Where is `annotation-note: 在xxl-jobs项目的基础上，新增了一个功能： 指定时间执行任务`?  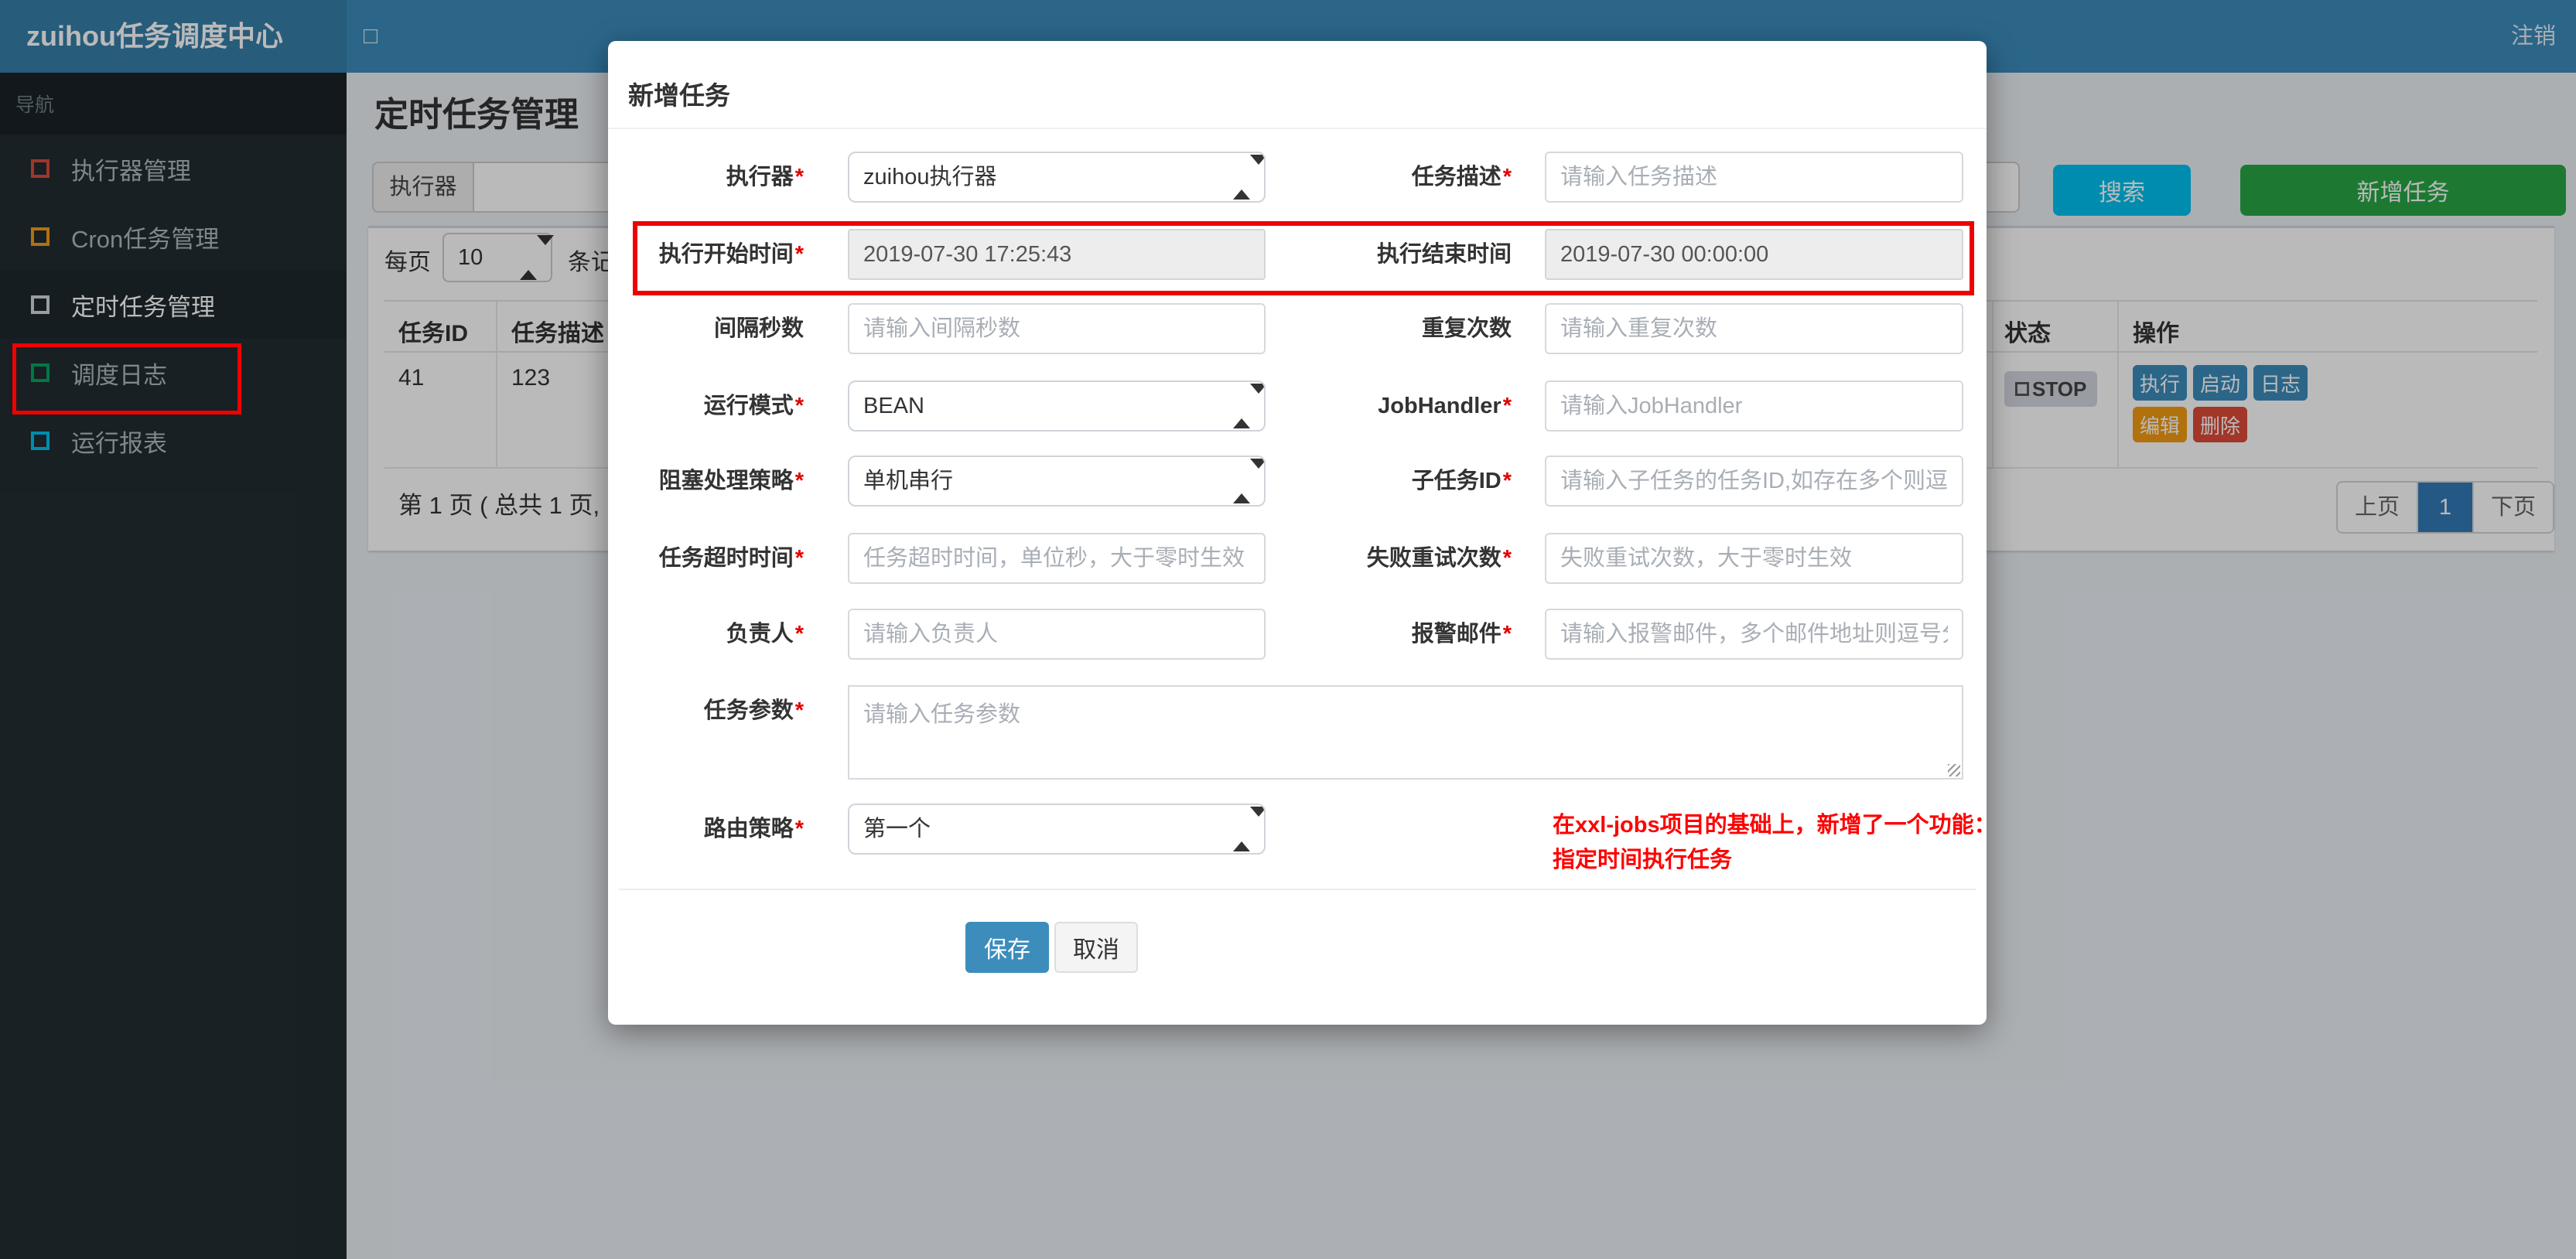
annotation-note: 在xxl-jobs项目的基础上，新增了一个功能： 指定时间执行任务 is located at coordinates (1792, 843).